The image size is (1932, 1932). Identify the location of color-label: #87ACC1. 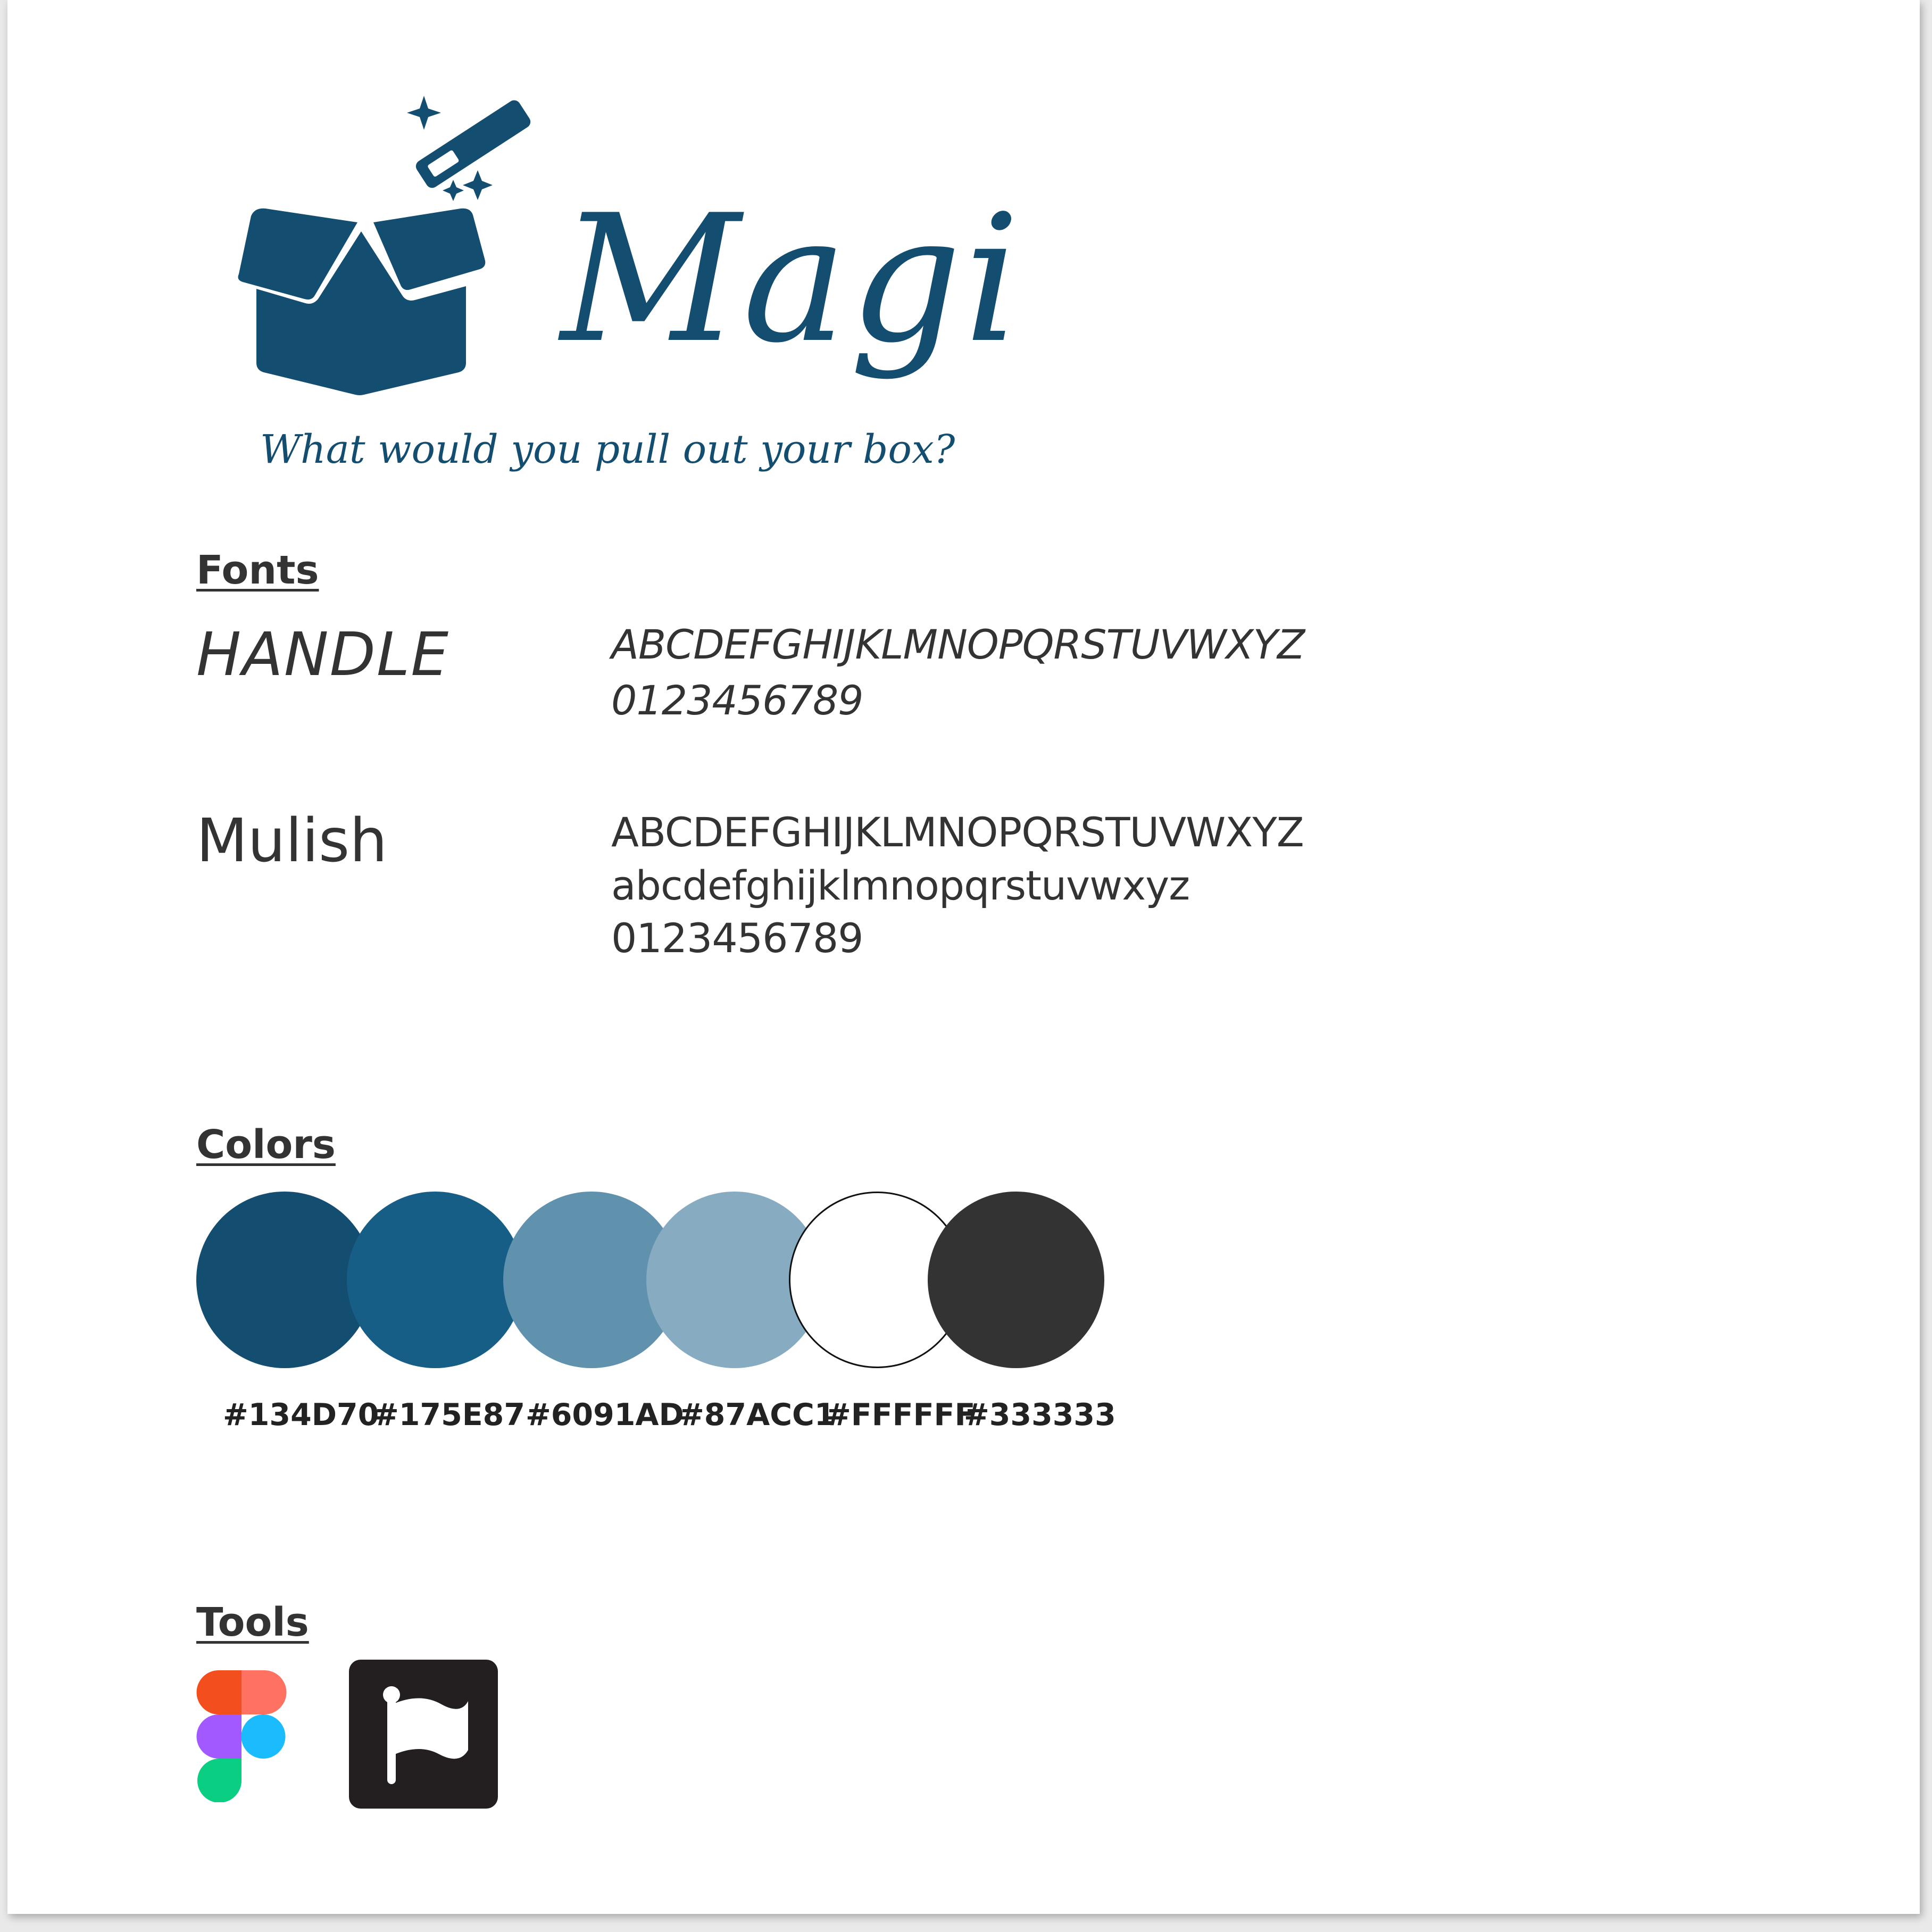
(757, 1415).